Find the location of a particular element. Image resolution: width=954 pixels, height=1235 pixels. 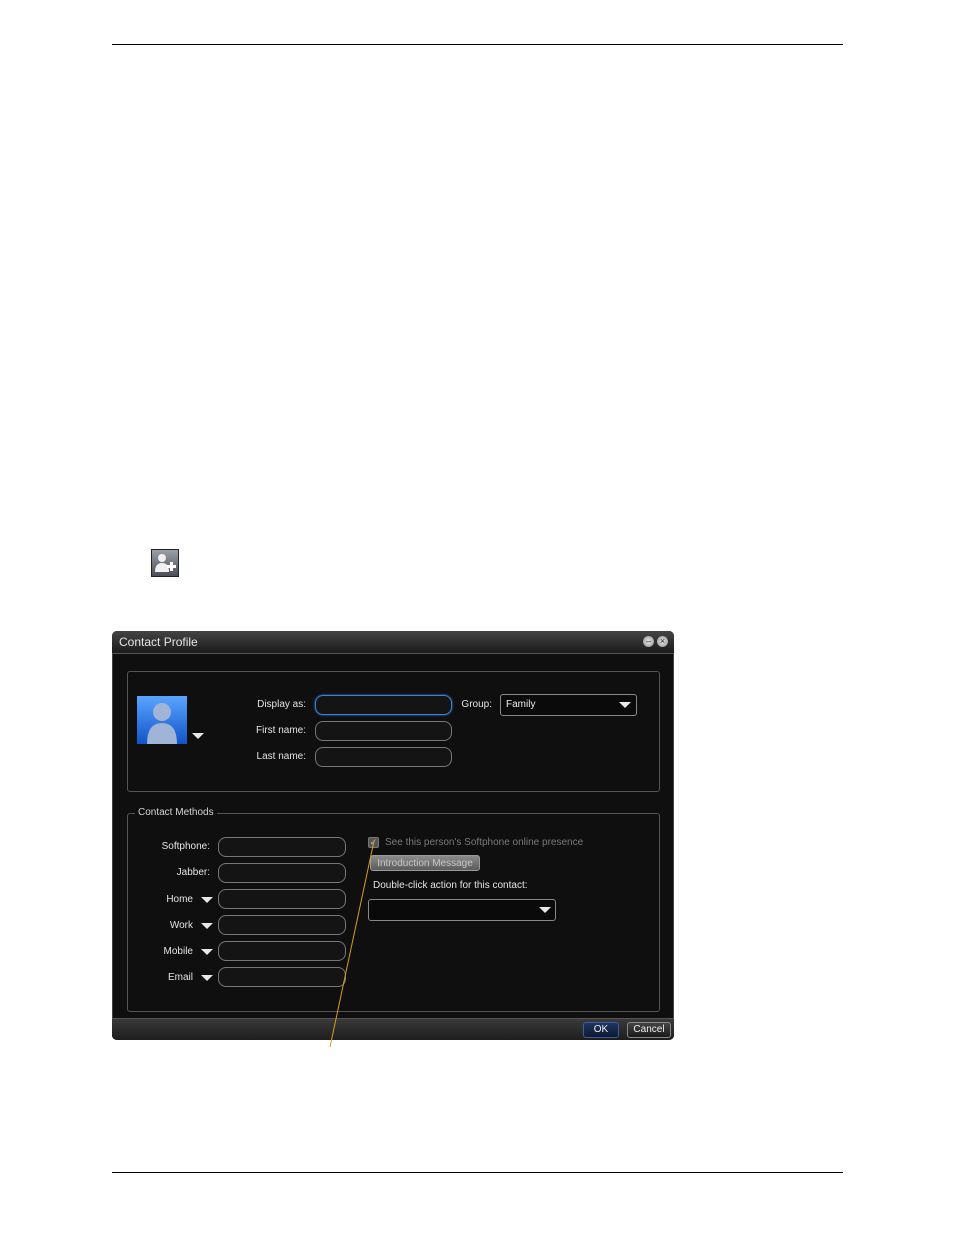

title-bar: Contact Profile – × is located at coordinates (393, 642).